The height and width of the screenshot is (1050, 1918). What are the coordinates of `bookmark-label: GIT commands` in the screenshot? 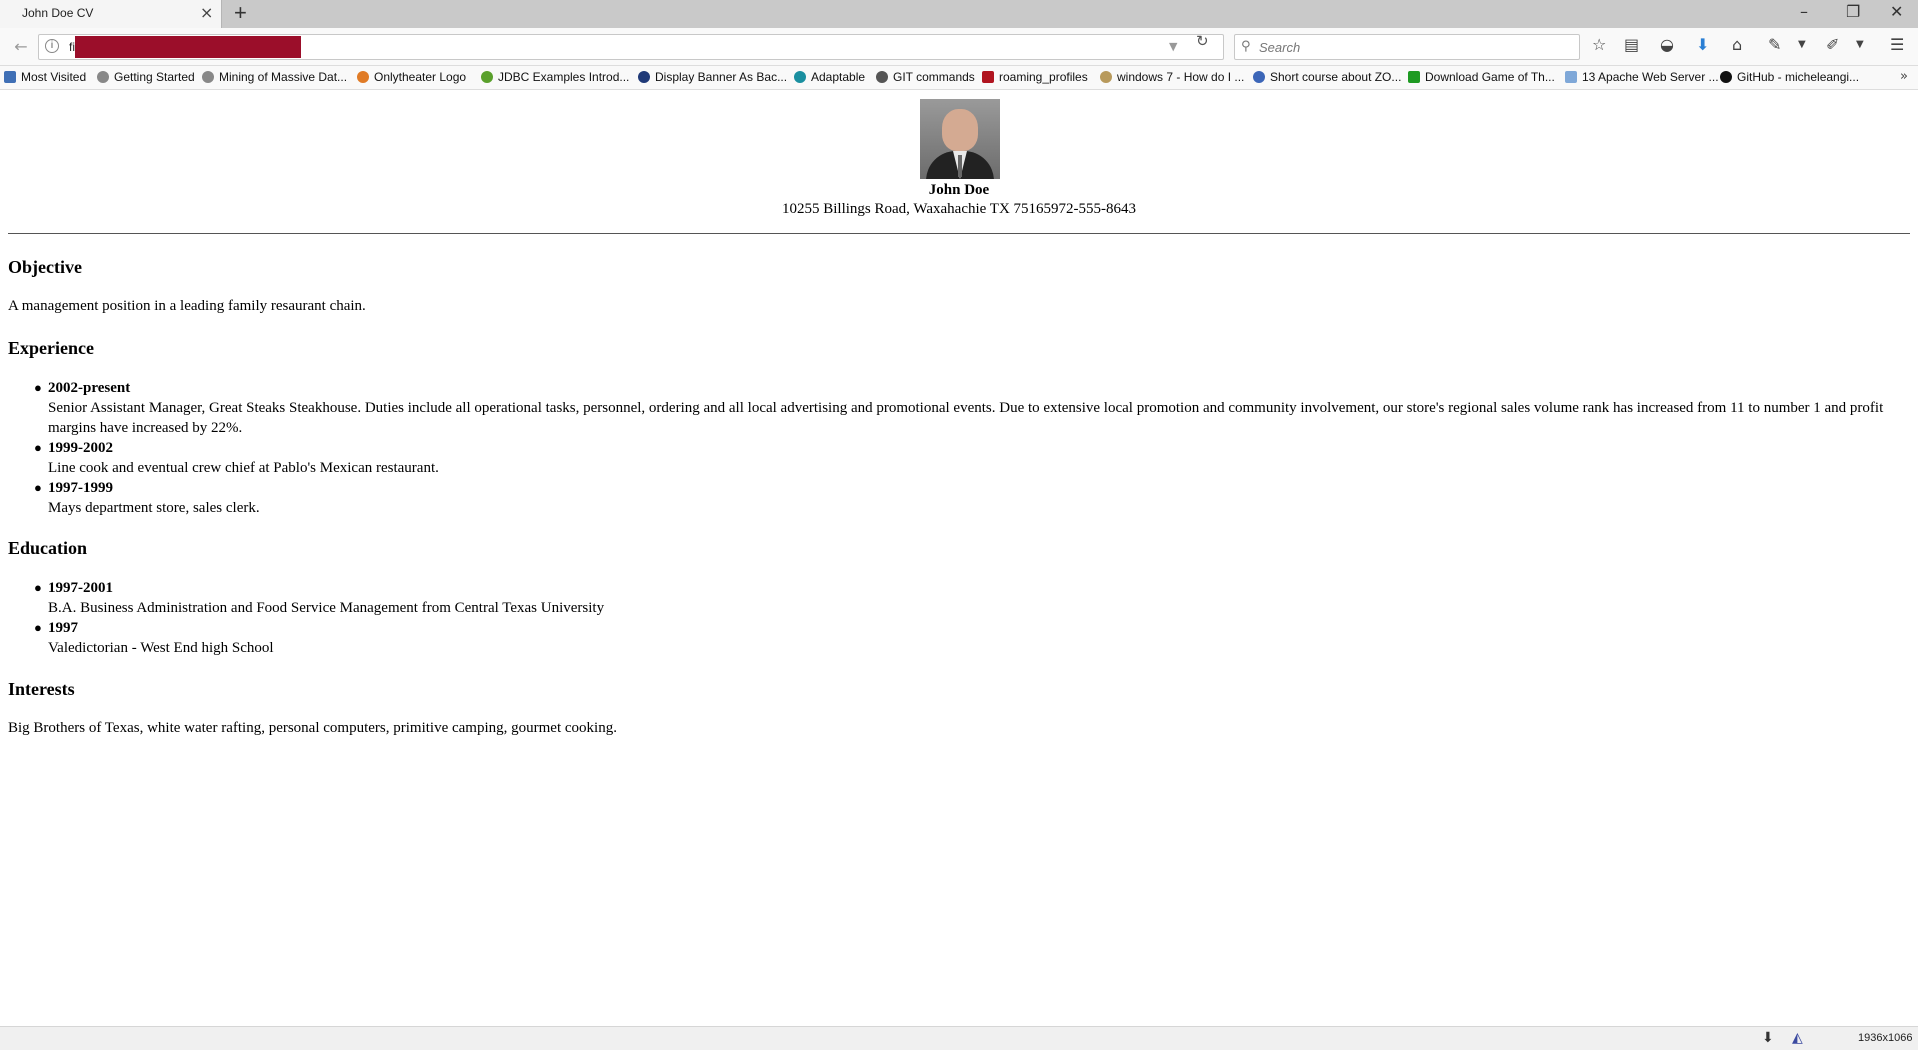 It's located at (934, 77).